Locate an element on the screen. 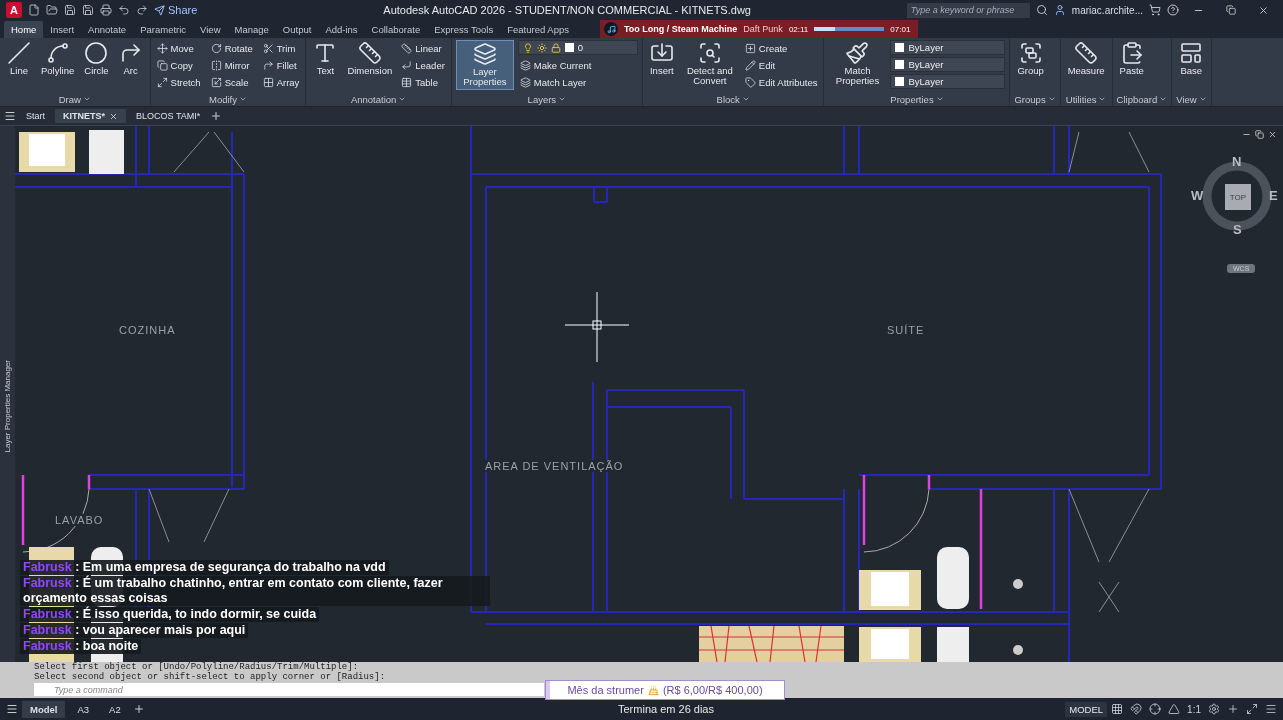  compass-north: N is located at coordinates (1237, 161).